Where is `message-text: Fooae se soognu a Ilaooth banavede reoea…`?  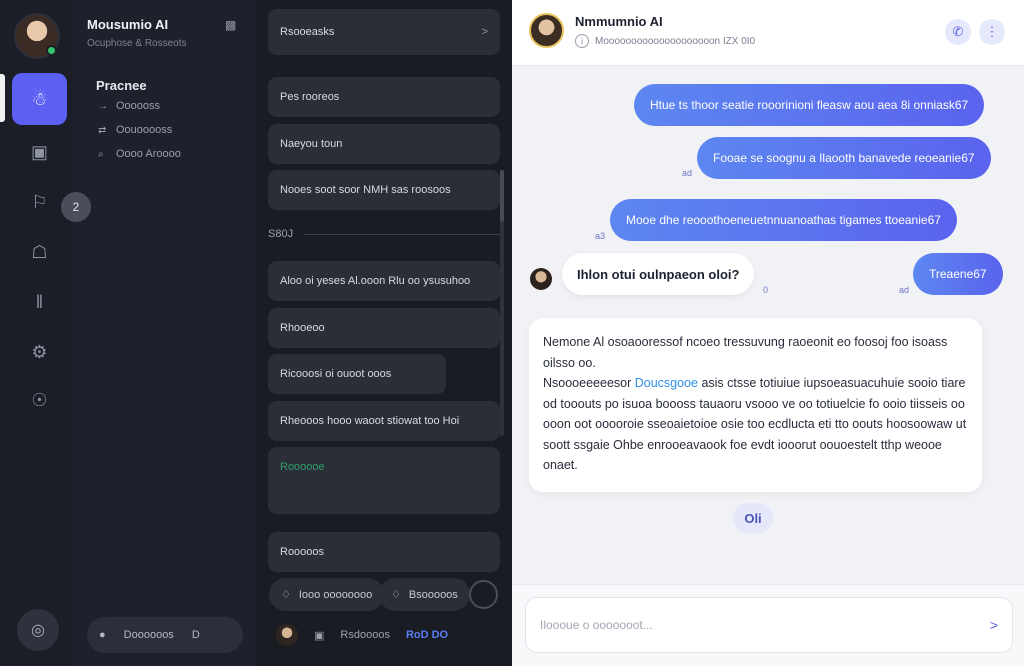 message-text: Fooae se soognu a Ilaooth banavede reoea… is located at coordinates (844, 158).